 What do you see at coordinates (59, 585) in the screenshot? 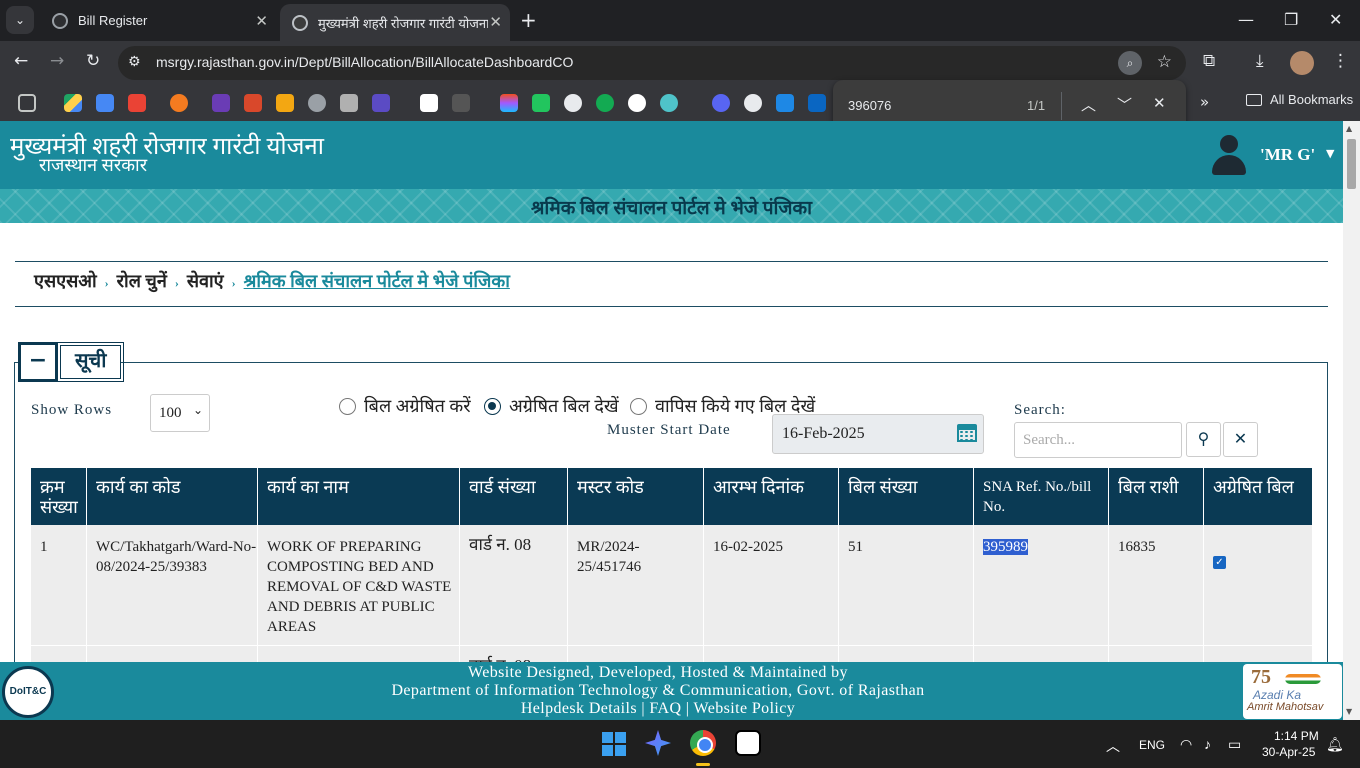
I see `cell-sno: 1` at bounding box center [59, 585].